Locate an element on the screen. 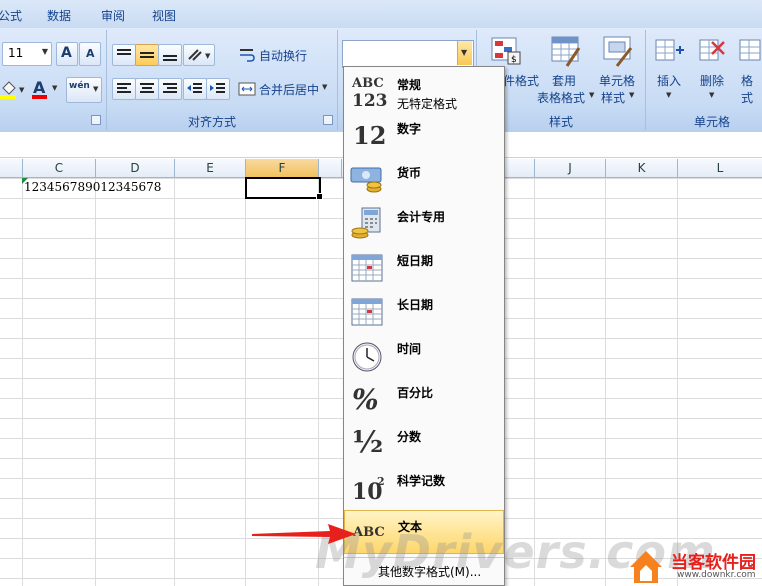  currency-icon is located at coordinates (367, 180).